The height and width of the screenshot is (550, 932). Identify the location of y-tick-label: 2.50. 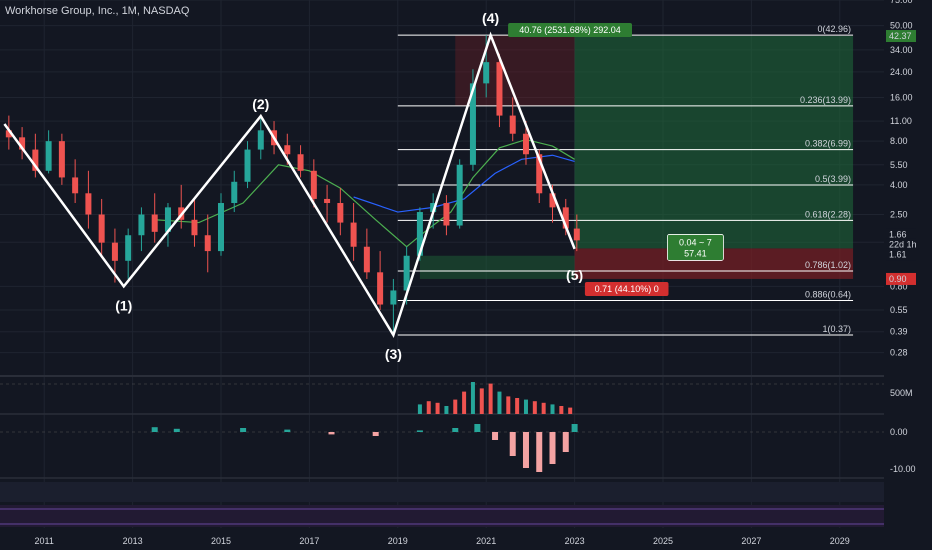
(899, 215).